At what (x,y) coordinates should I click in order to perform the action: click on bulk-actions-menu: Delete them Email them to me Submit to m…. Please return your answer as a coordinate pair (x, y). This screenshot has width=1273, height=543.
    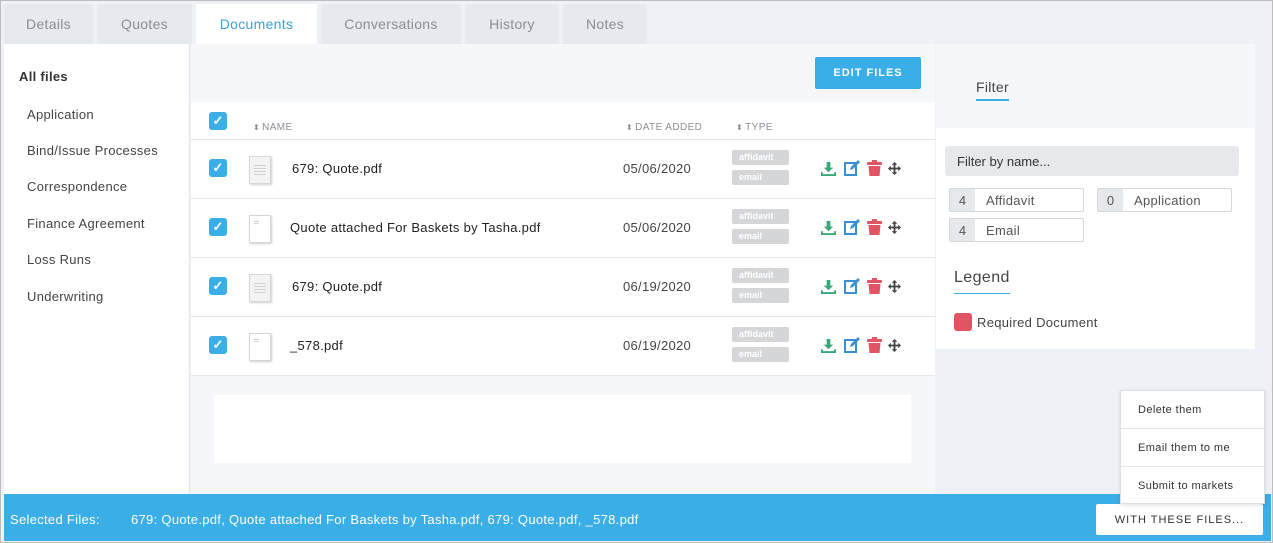
    Looking at the image, I should click on (1192, 447).